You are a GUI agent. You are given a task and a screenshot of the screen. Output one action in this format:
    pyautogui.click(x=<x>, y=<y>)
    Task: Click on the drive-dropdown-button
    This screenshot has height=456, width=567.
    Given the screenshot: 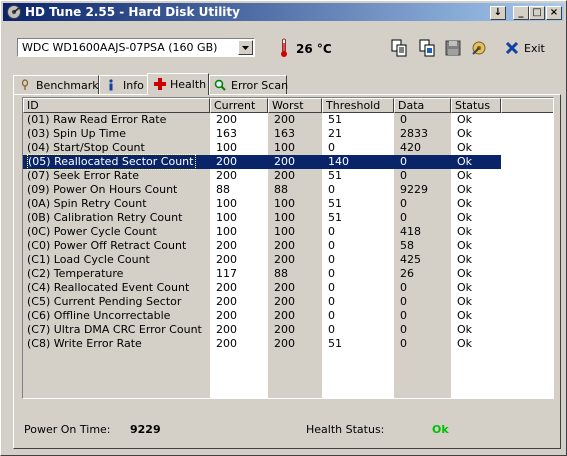 What is the action you would take?
    pyautogui.click(x=245, y=47)
    